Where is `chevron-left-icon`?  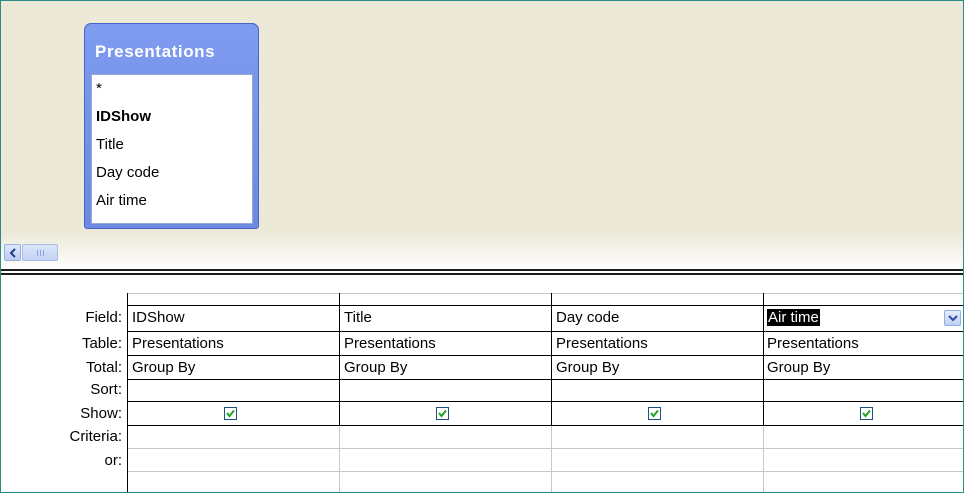 chevron-left-icon is located at coordinates (12, 253).